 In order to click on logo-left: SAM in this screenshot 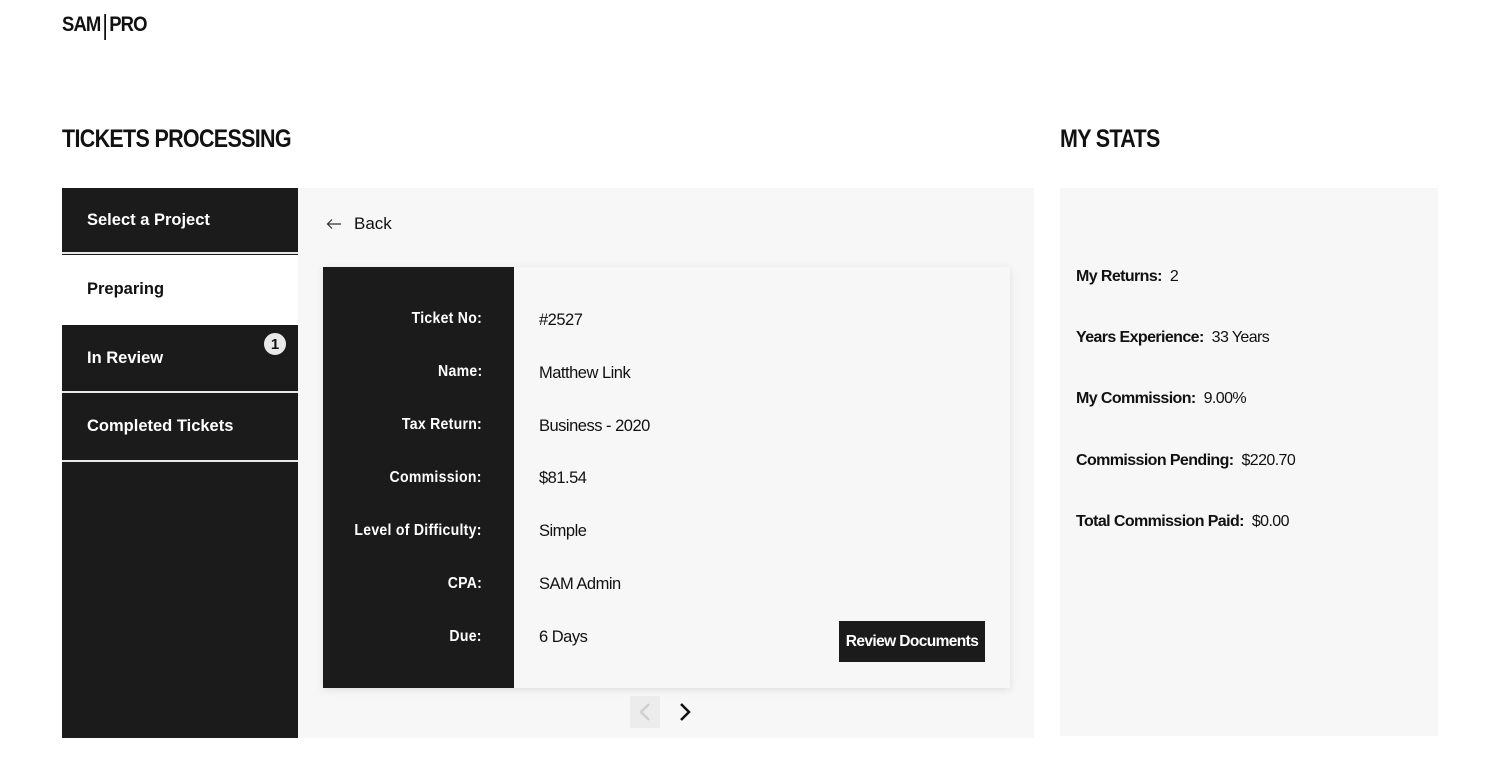, I will do `click(81, 24)`.